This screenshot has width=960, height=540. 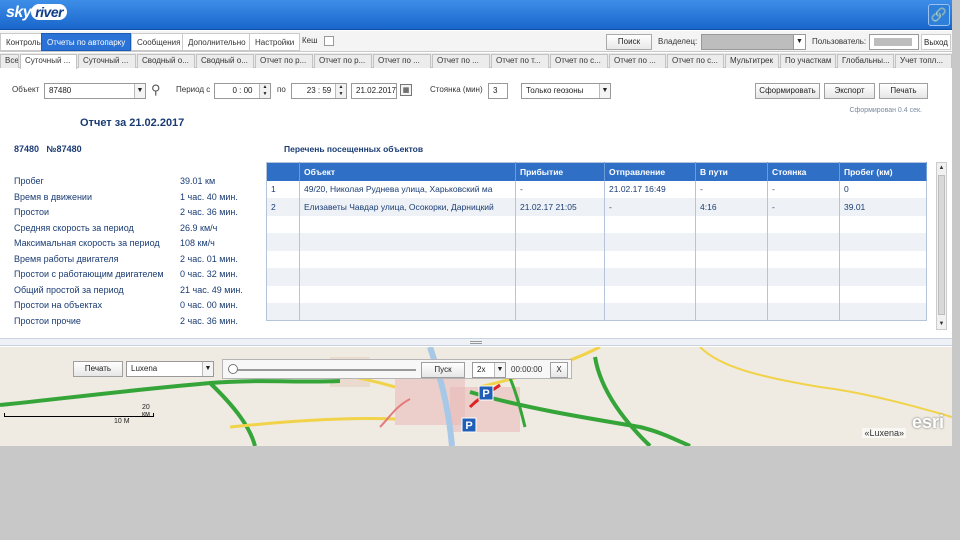 What do you see at coordinates (9, 61) in the screenshot?
I see `tab-all: Все` at bounding box center [9, 61].